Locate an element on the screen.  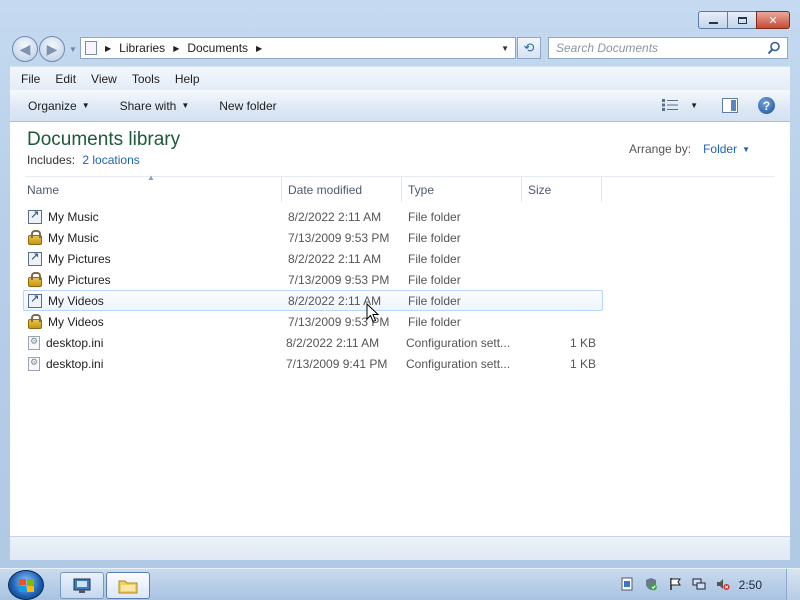
locked-folder-icon is located at coordinates (35, 237).